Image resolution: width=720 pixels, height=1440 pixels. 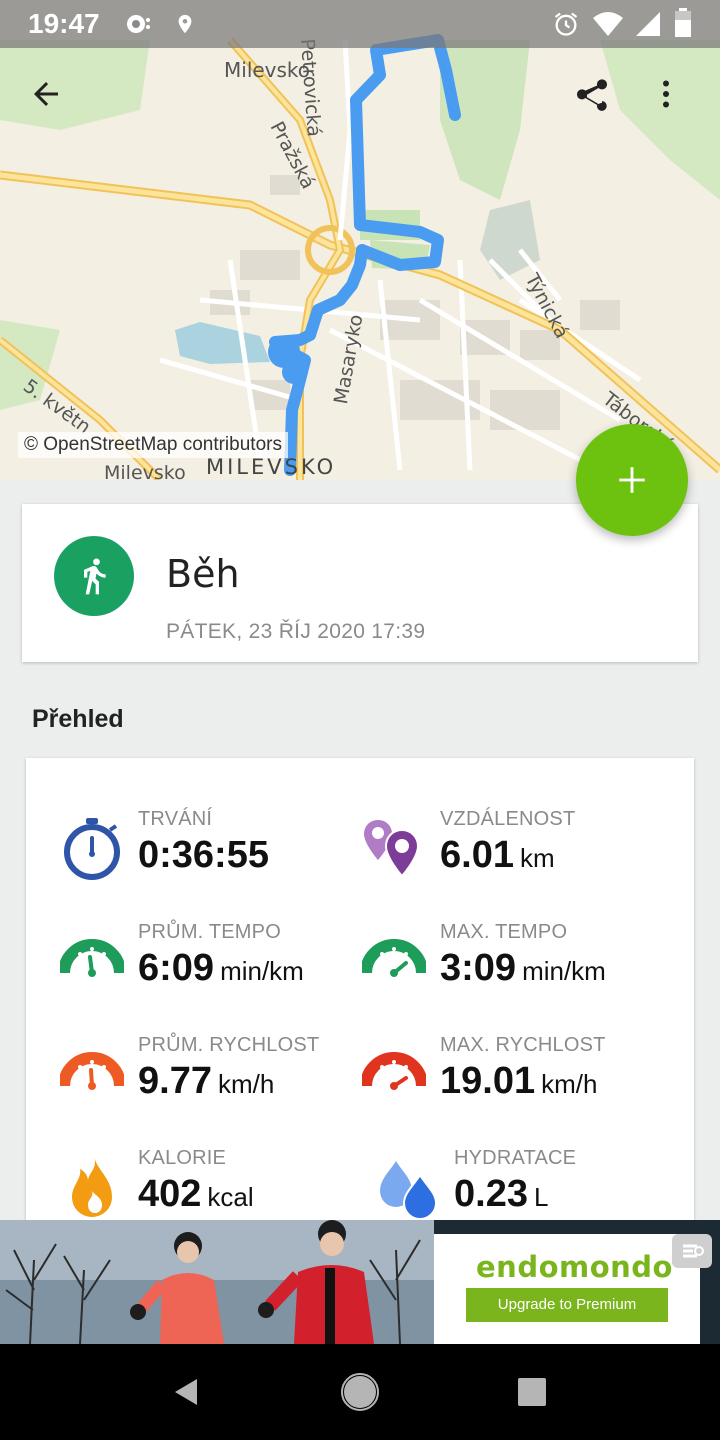 What do you see at coordinates (676, 104) in the screenshot?
I see `more-vert-icon` at bounding box center [676, 104].